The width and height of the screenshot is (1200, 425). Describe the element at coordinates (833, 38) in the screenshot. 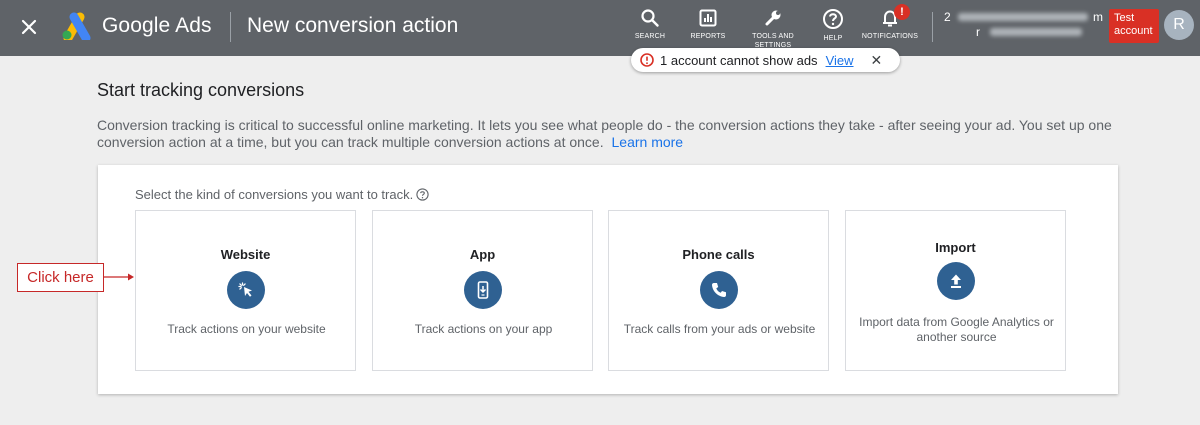

I see `help-label: HELP` at that location.